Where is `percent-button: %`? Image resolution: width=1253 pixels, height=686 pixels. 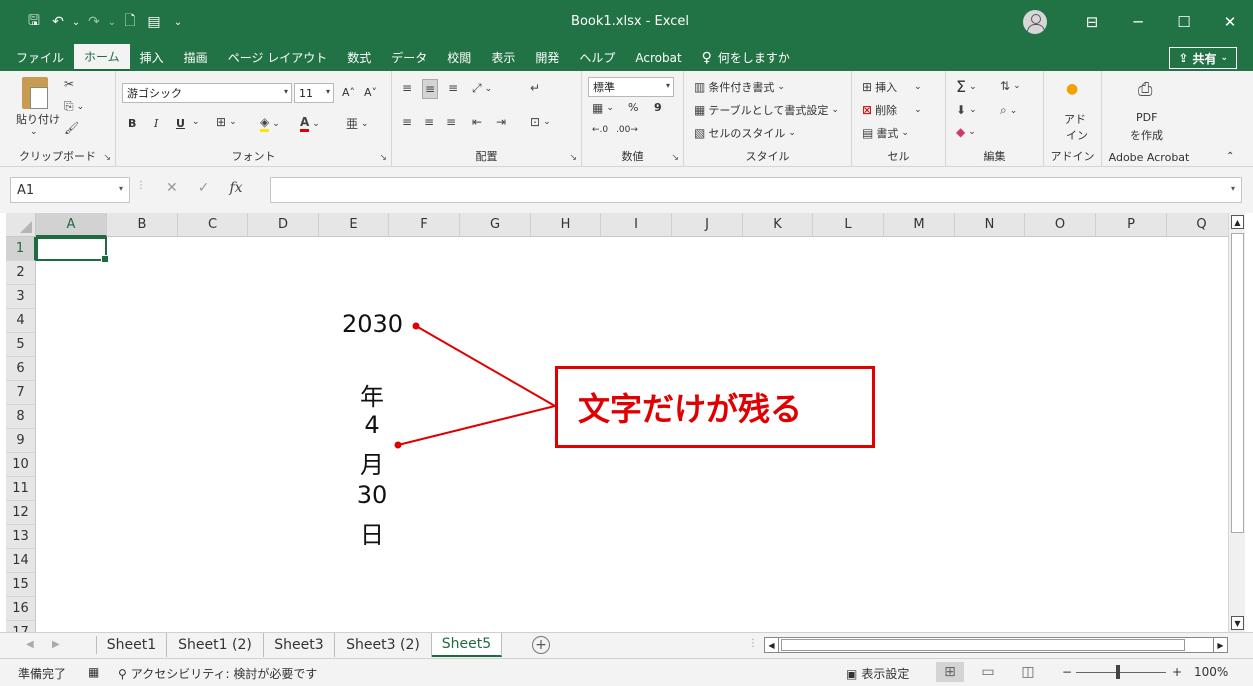
percent-button: % is located at coordinates (633, 107).